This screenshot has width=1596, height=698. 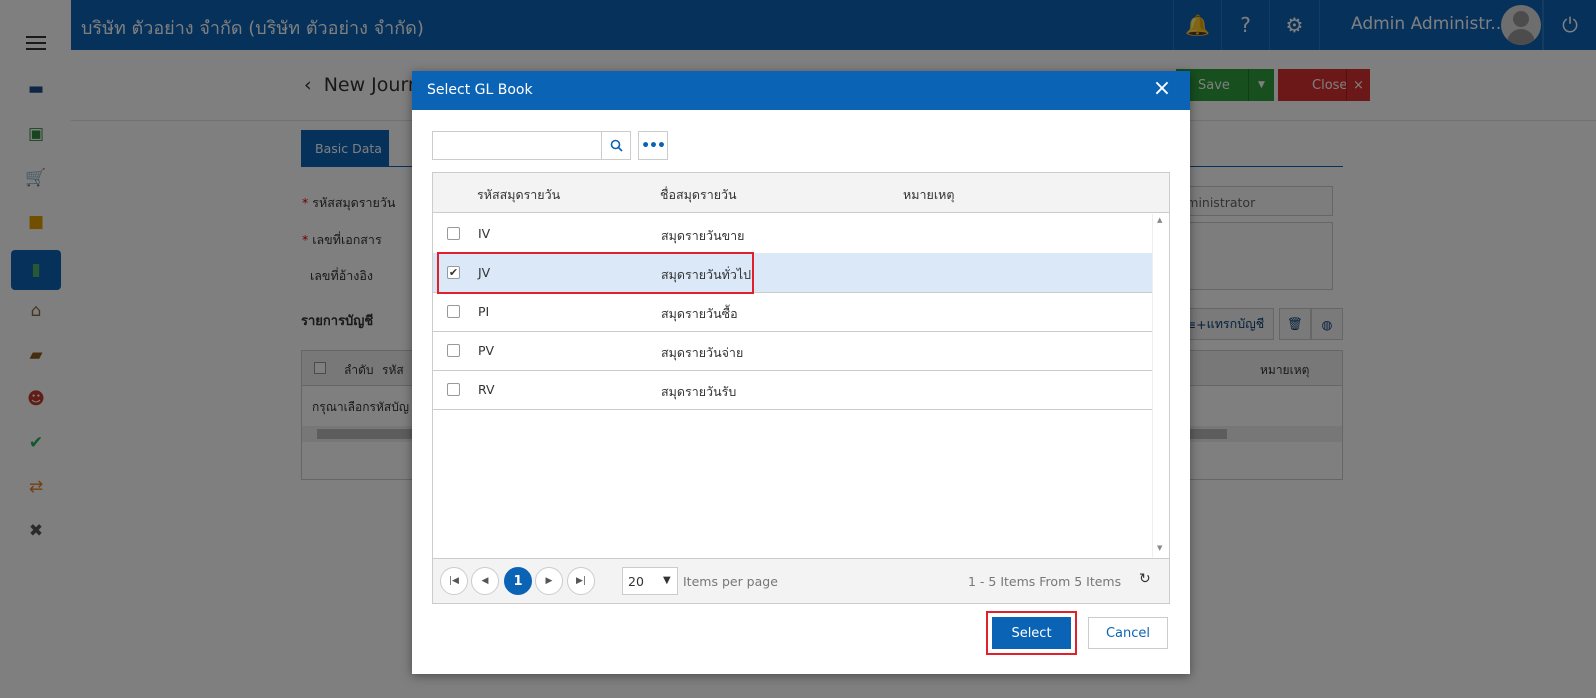 I want to click on col-note: หมายเหตุ, so click(x=928, y=195).